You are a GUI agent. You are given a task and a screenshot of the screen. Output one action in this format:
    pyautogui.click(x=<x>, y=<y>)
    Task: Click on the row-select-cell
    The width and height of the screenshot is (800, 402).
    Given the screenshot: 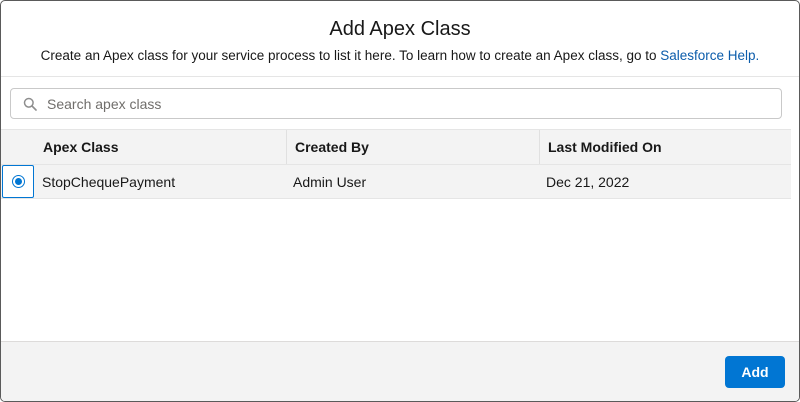 What is the action you would take?
    pyautogui.click(x=18, y=181)
    